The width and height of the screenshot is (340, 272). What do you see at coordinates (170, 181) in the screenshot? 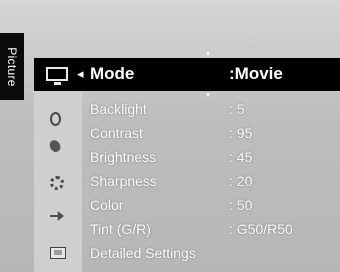
I see `menu-item-sharpness: Sharpness : 20` at bounding box center [170, 181].